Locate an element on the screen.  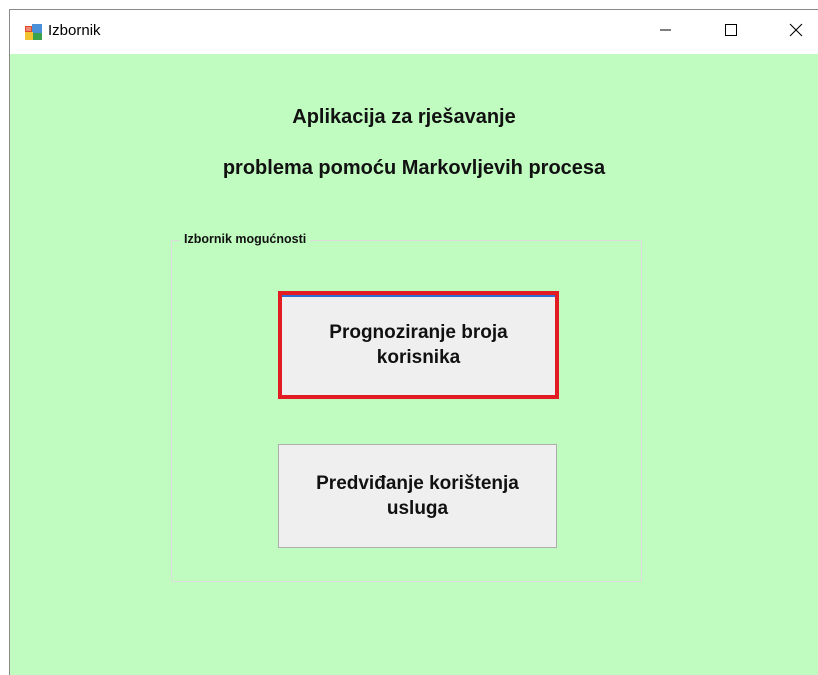
heading-line-1: Aplikacija za rješavanje is located at coordinates (404, 117).